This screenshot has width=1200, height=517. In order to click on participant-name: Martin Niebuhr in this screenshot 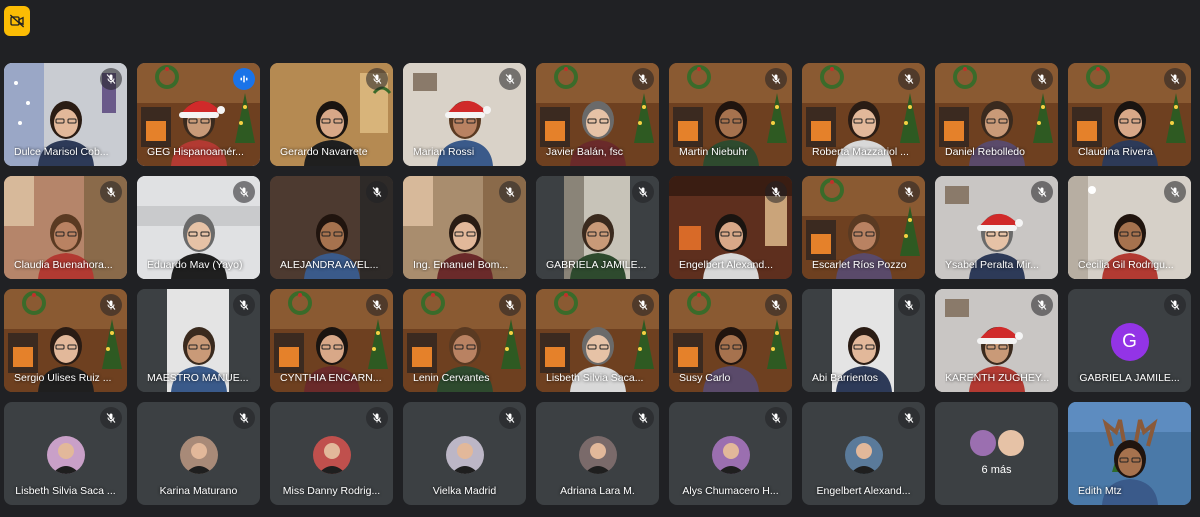, I will do `click(713, 152)`.